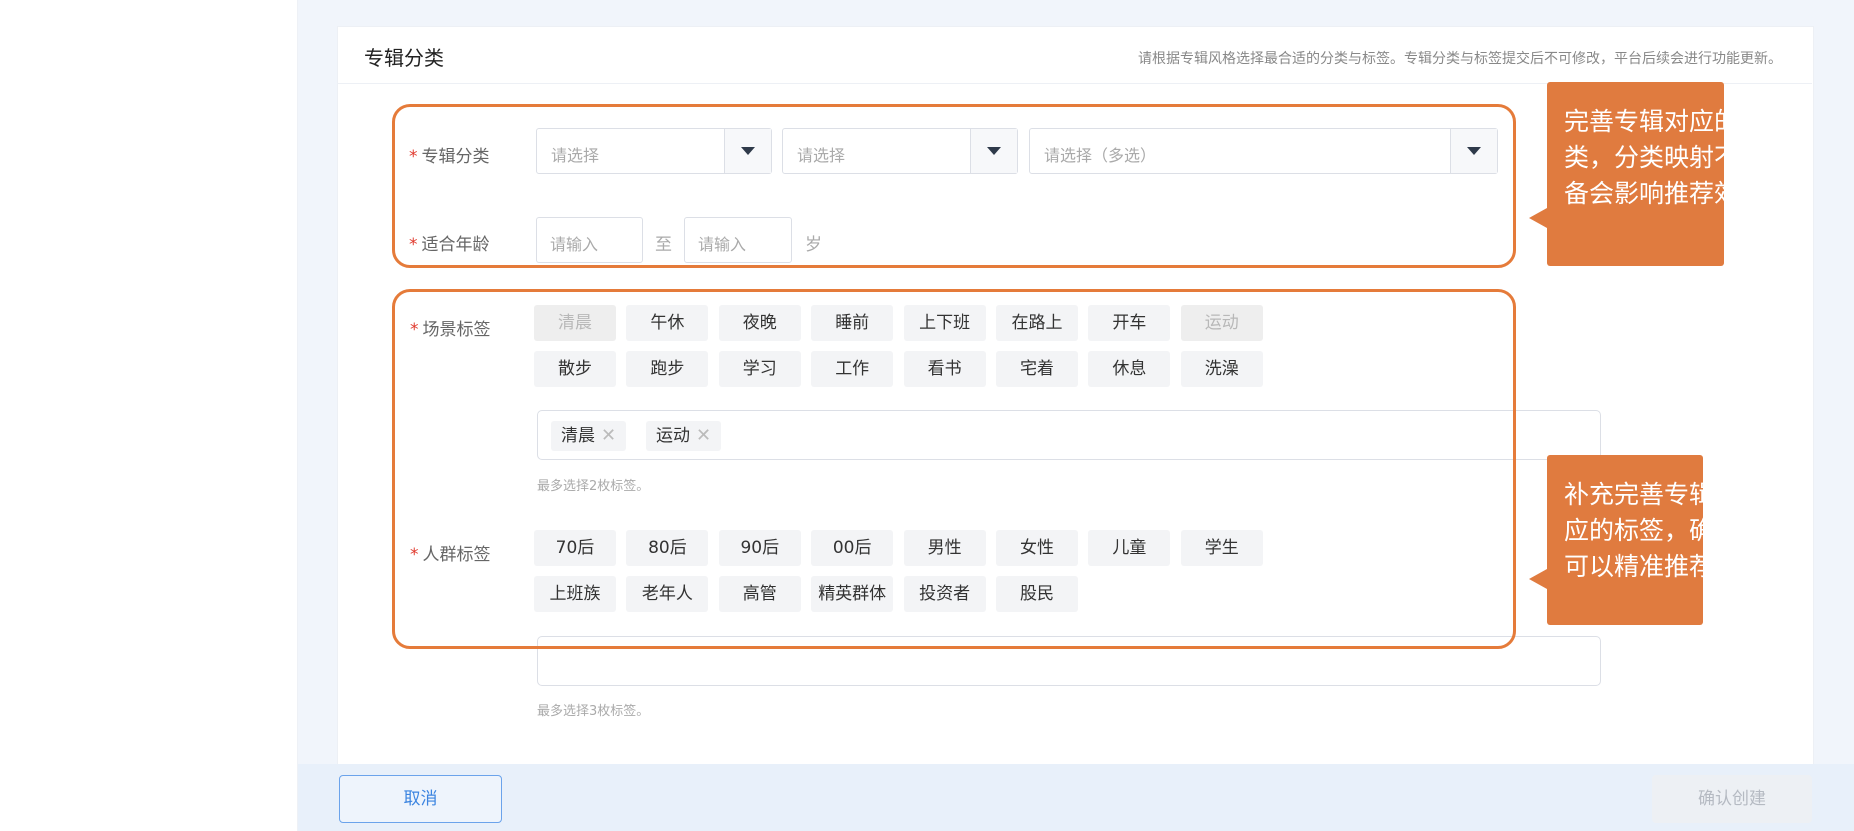 The width and height of the screenshot is (1854, 831). What do you see at coordinates (593, 711) in the screenshot?
I see `crowd-tags-hint: 最多选择3枚标签。` at bounding box center [593, 711].